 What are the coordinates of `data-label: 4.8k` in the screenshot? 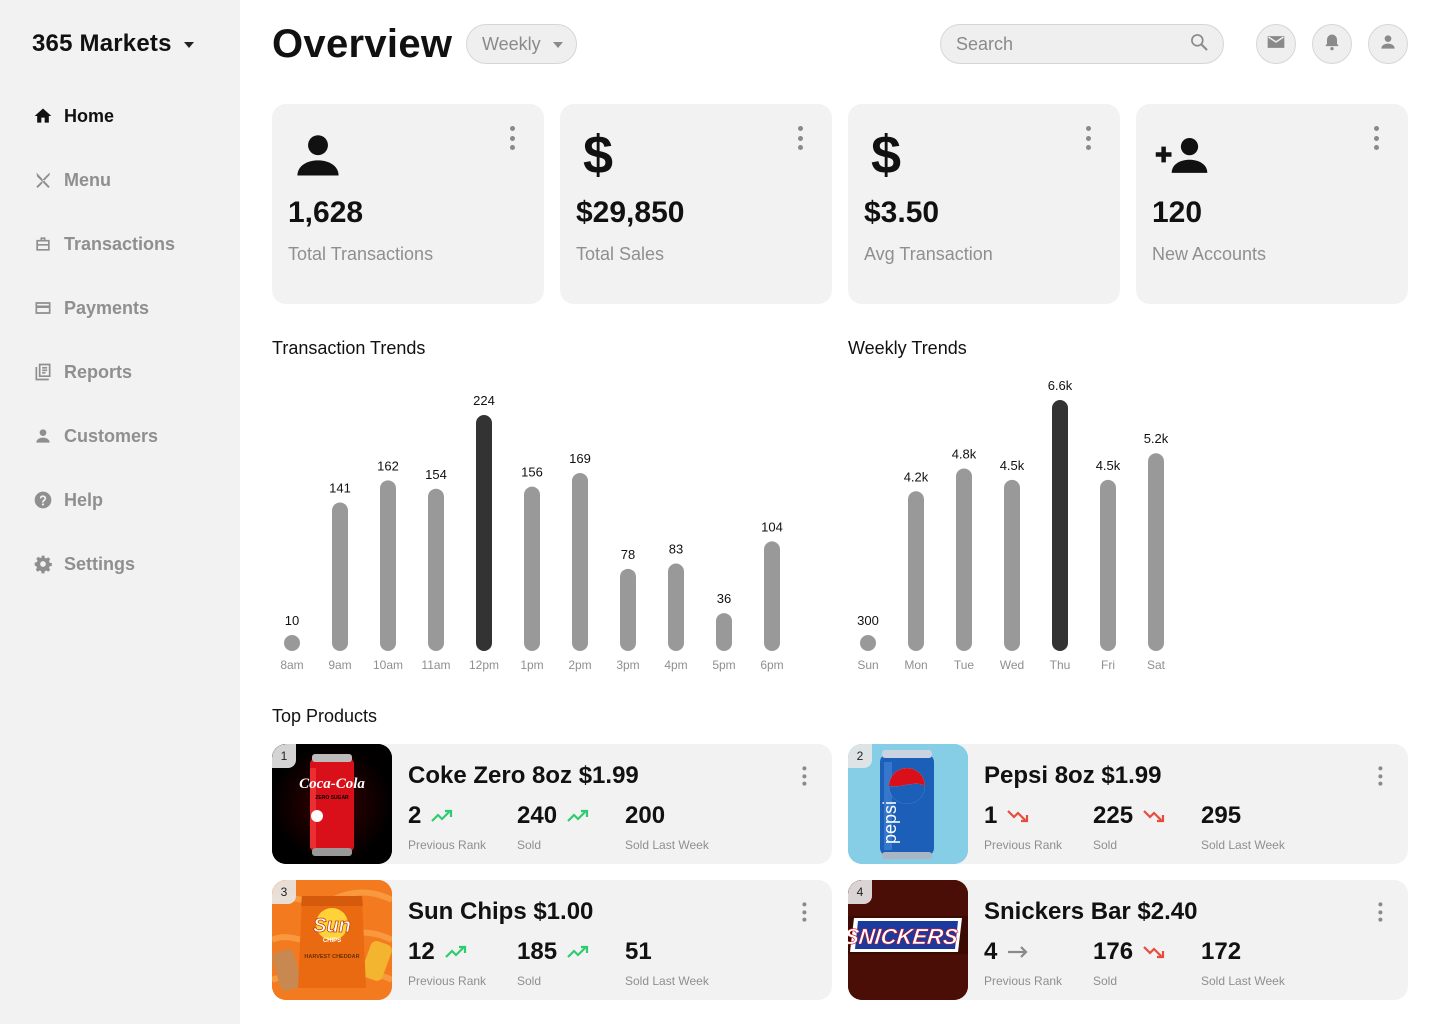 It's located at (964, 453).